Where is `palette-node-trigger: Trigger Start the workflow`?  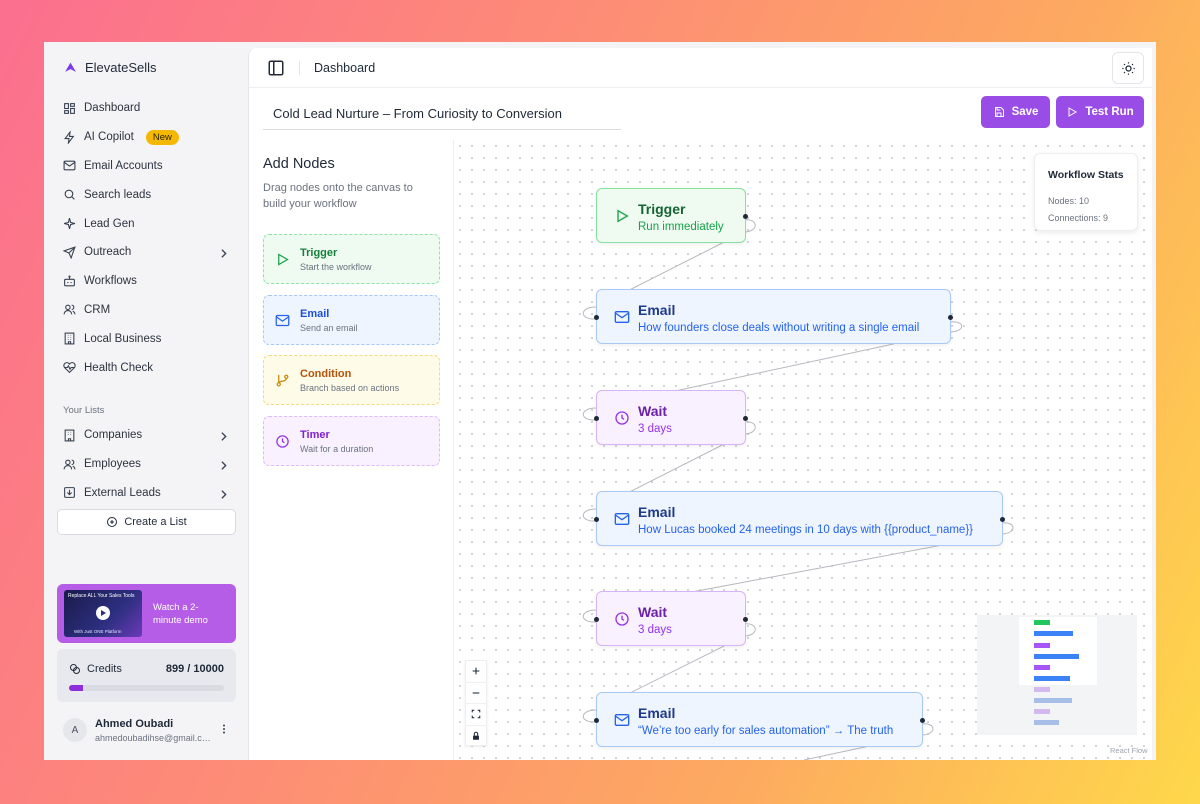
palette-node-trigger: Trigger Start the workflow is located at coordinates (351, 259).